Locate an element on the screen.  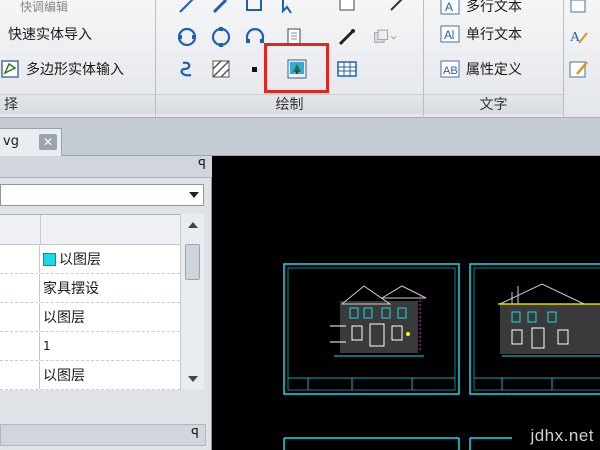
attribute-definition-label: 属性定义 is located at coordinates (494, 70).